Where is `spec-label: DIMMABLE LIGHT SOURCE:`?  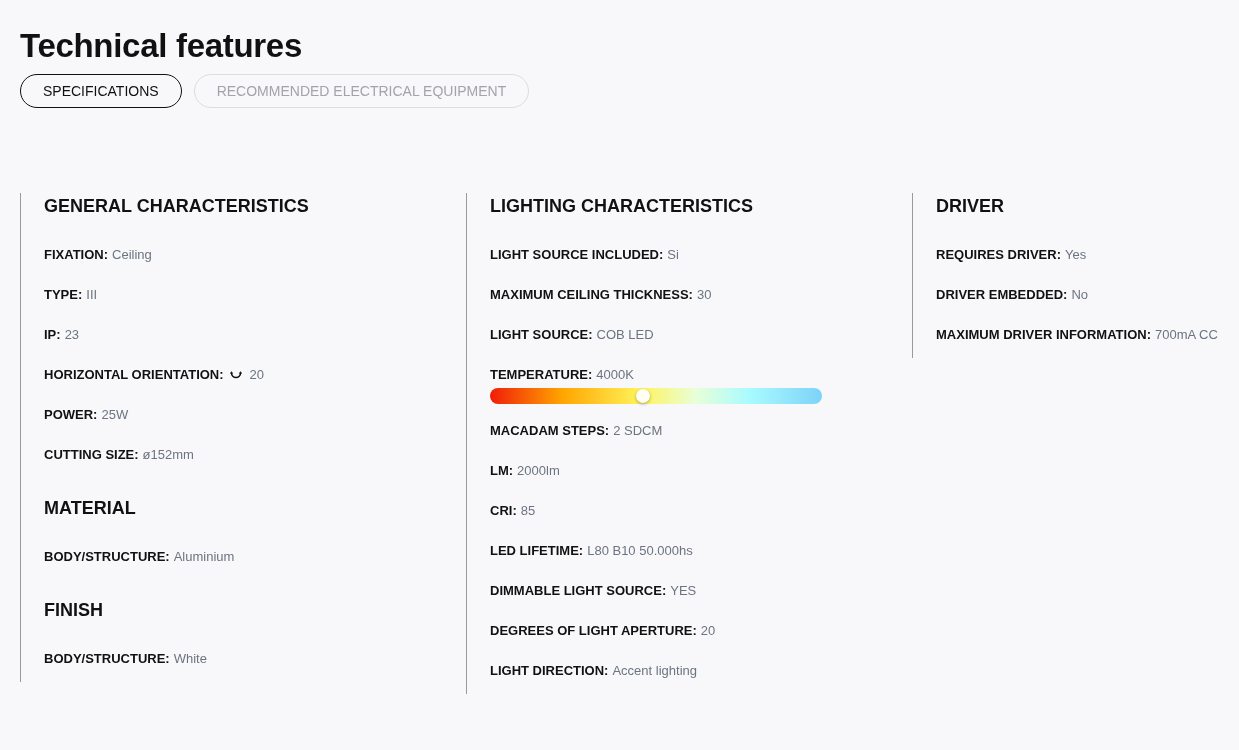 spec-label: DIMMABLE LIGHT SOURCE: is located at coordinates (578, 591).